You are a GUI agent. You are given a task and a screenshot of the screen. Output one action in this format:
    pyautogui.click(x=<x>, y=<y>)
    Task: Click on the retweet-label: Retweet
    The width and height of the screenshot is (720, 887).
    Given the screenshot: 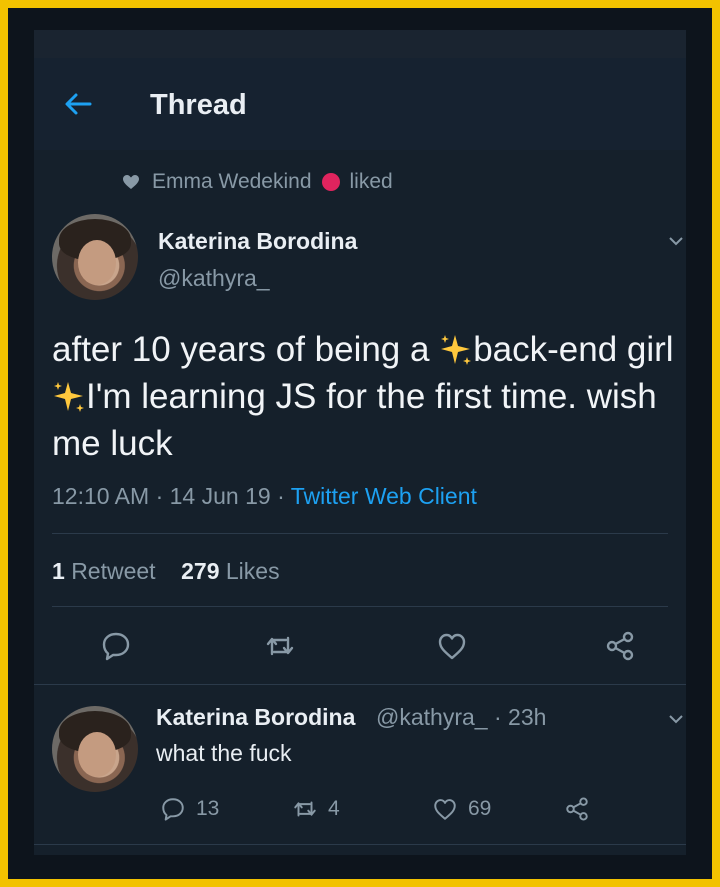 What is the action you would take?
    pyautogui.click(x=113, y=571)
    